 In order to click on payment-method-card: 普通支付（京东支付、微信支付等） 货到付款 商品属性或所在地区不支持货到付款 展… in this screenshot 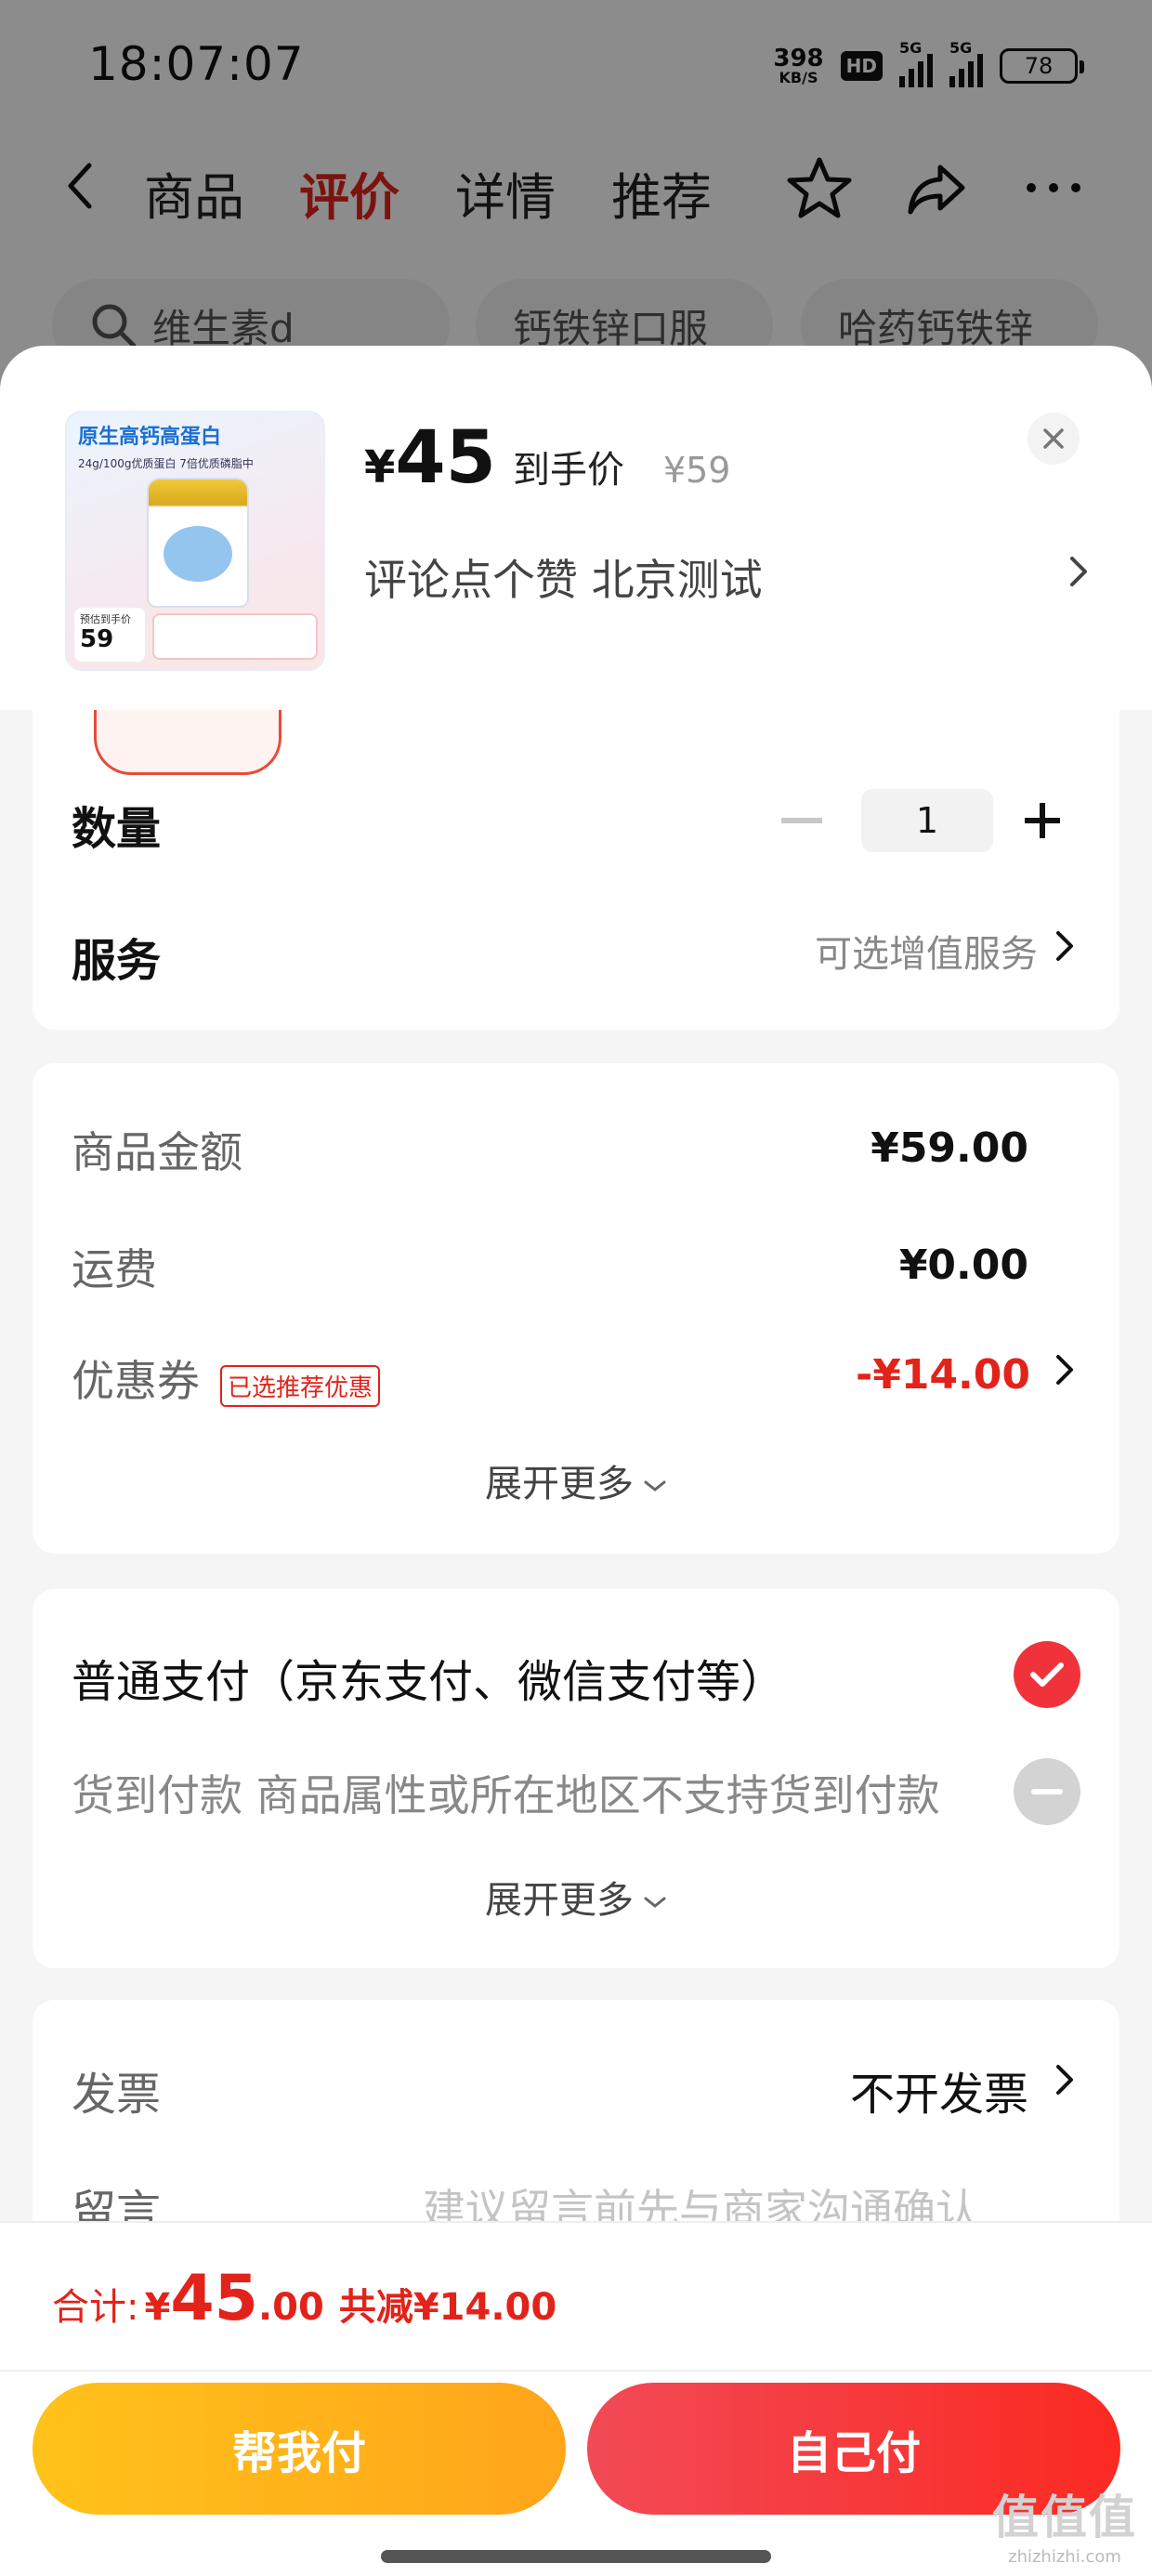, I will do `click(576, 1778)`.